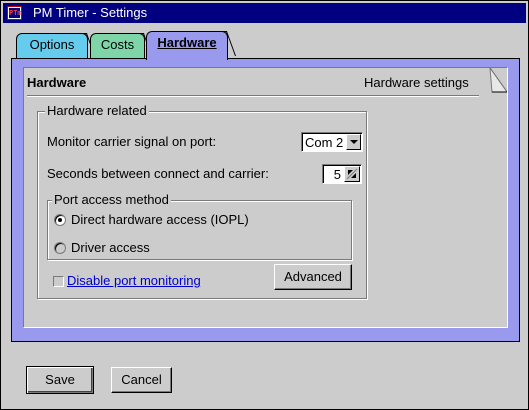 Image resolution: width=529 pixels, height=410 pixels. What do you see at coordinates (158, 173) in the screenshot?
I see `seconds-label: Seconds between connect and carrier:` at bounding box center [158, 173].